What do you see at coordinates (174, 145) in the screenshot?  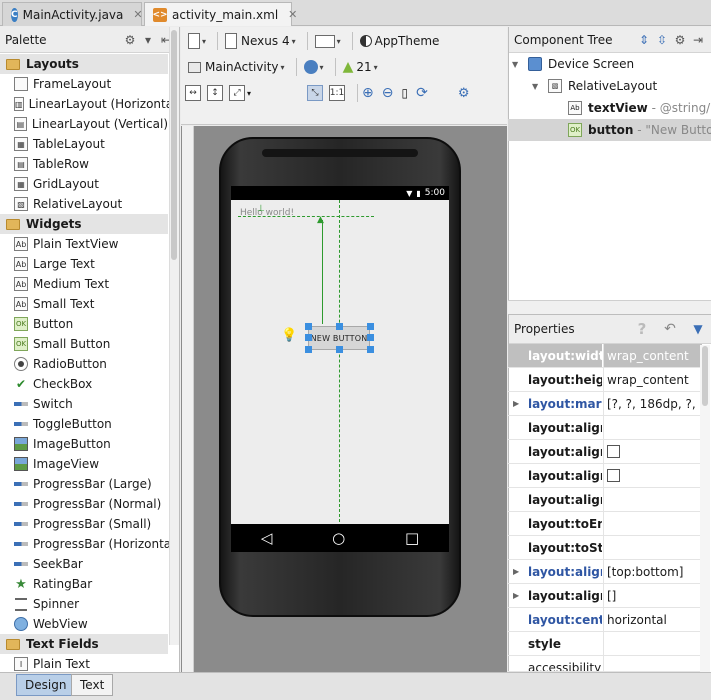 I see `palette-scrollbar-thumb` at bounding box center [174, 145].